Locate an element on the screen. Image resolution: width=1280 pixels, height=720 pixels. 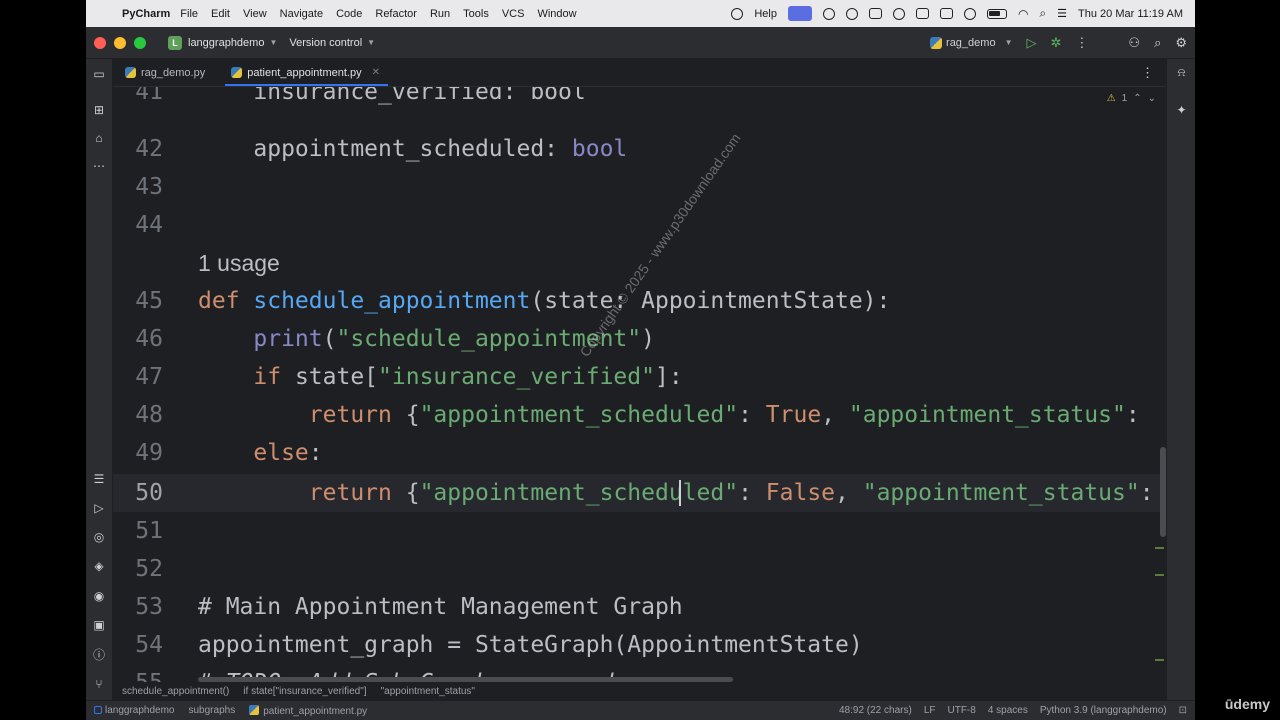
run-tool-icon: ▷ is located at coordinates (99, 508).